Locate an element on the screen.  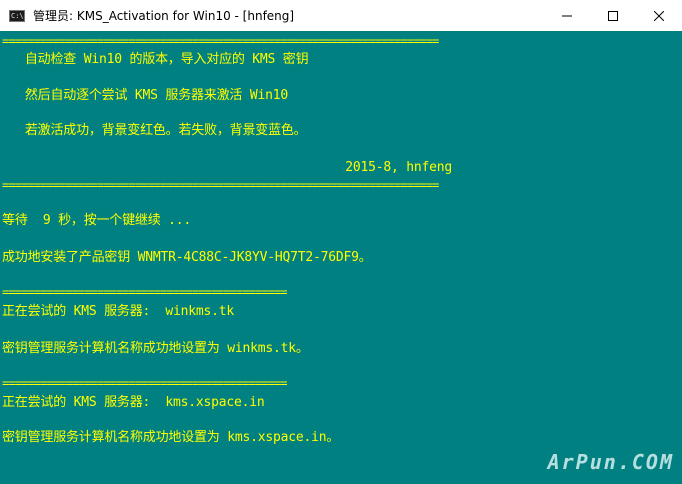
intro-line-2: 然后自动逐个尝试 KMS 服务器来激活 Win10 is located at coordinates (145, 95).